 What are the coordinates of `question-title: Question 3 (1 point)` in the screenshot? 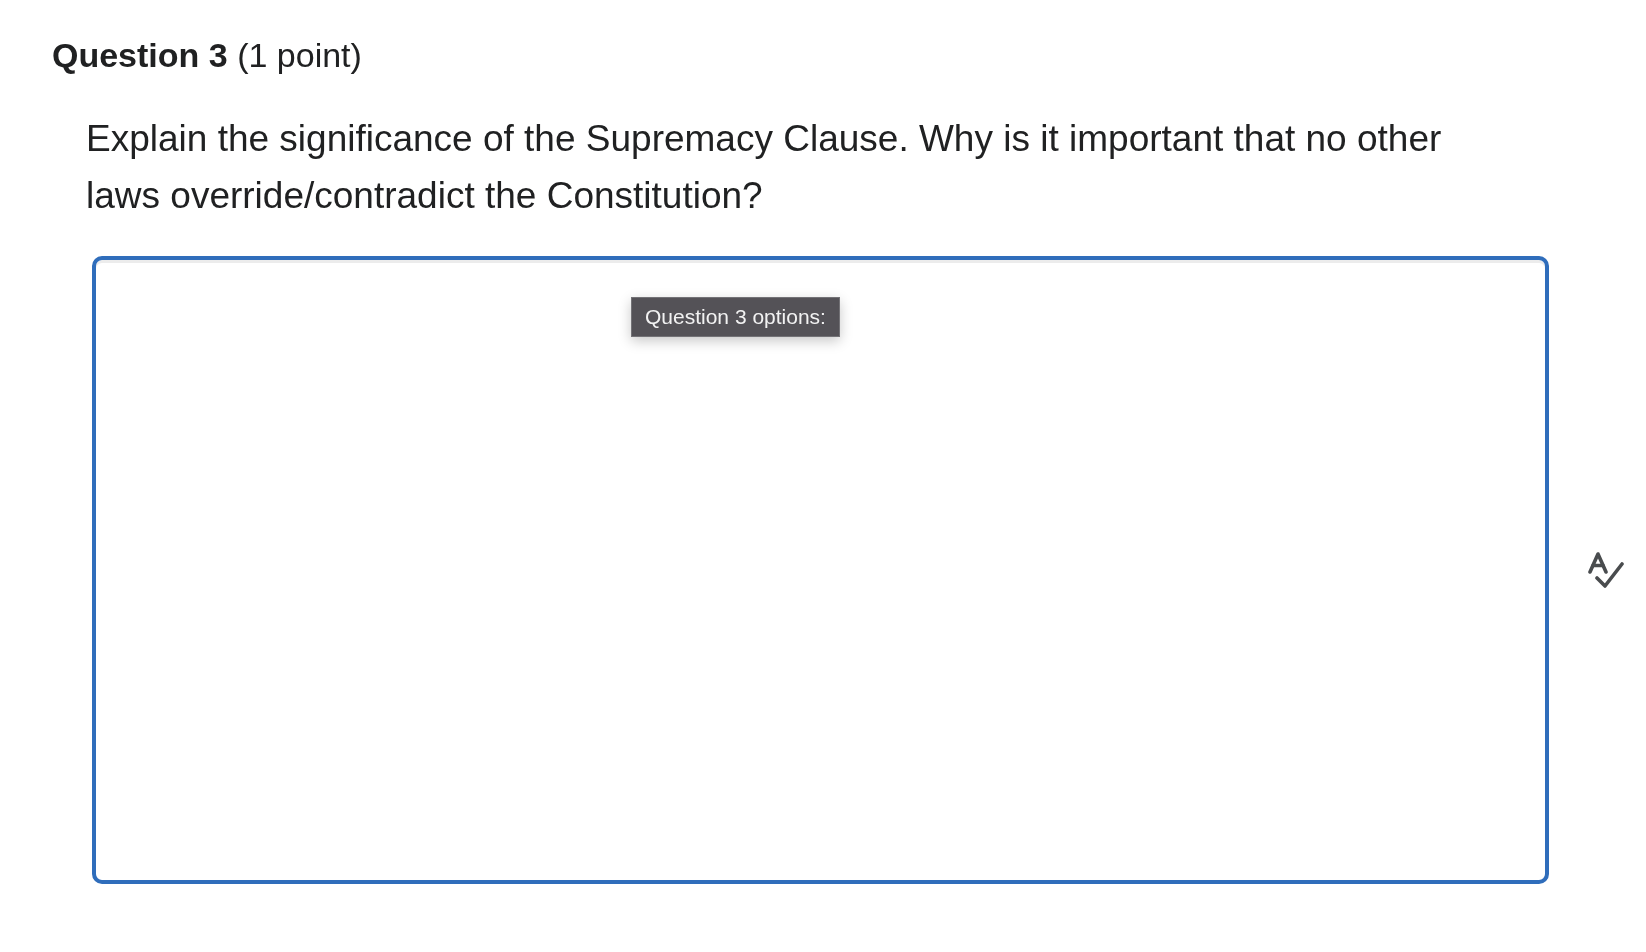 It's located at (207, 55).